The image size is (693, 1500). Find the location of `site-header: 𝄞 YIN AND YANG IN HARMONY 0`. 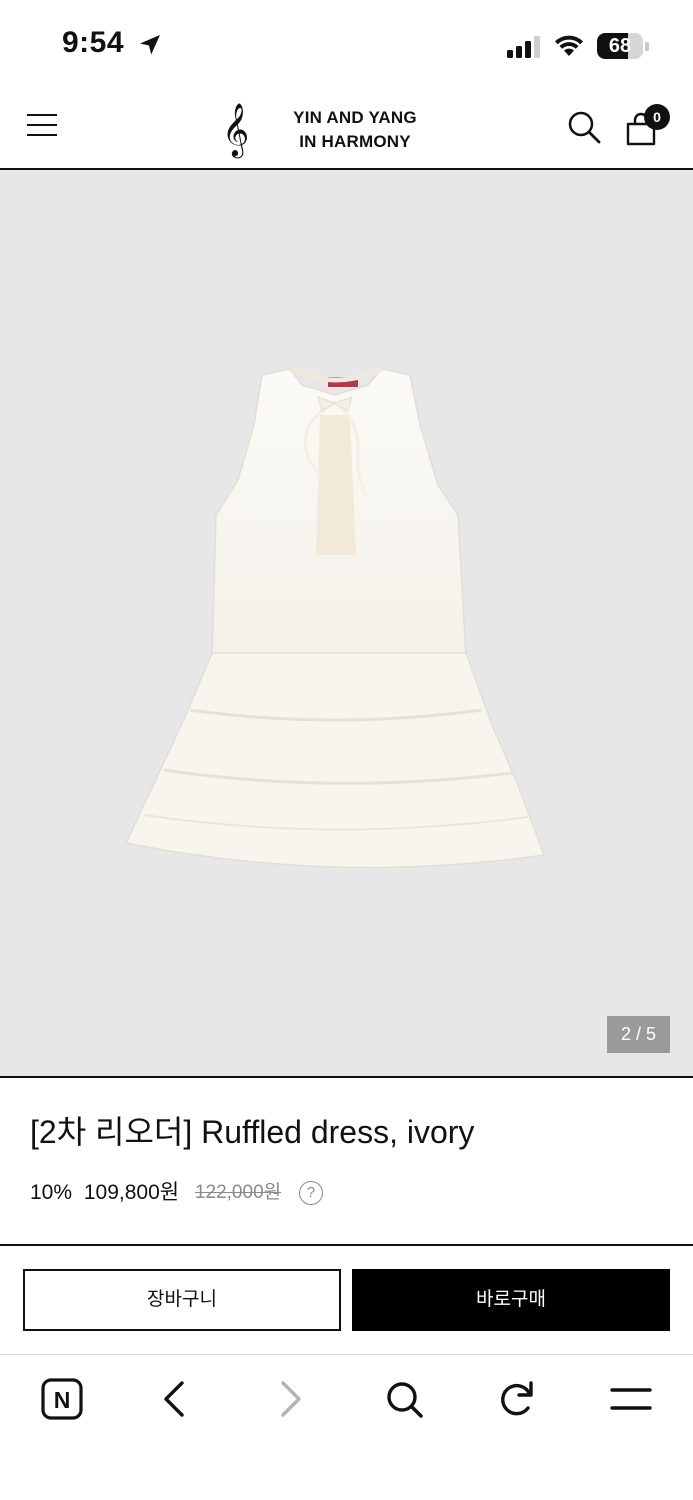

site-header: 𝄞 YIN AND YANG IN HARMONY 0 is located at coordinates (346, 130).